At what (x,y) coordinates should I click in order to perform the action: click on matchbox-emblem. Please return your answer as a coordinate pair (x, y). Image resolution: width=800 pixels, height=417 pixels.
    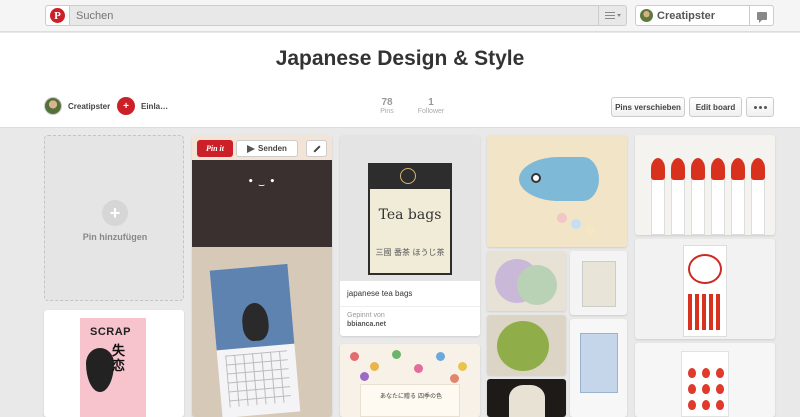
    Looking at the image, I should click on (705, 269).